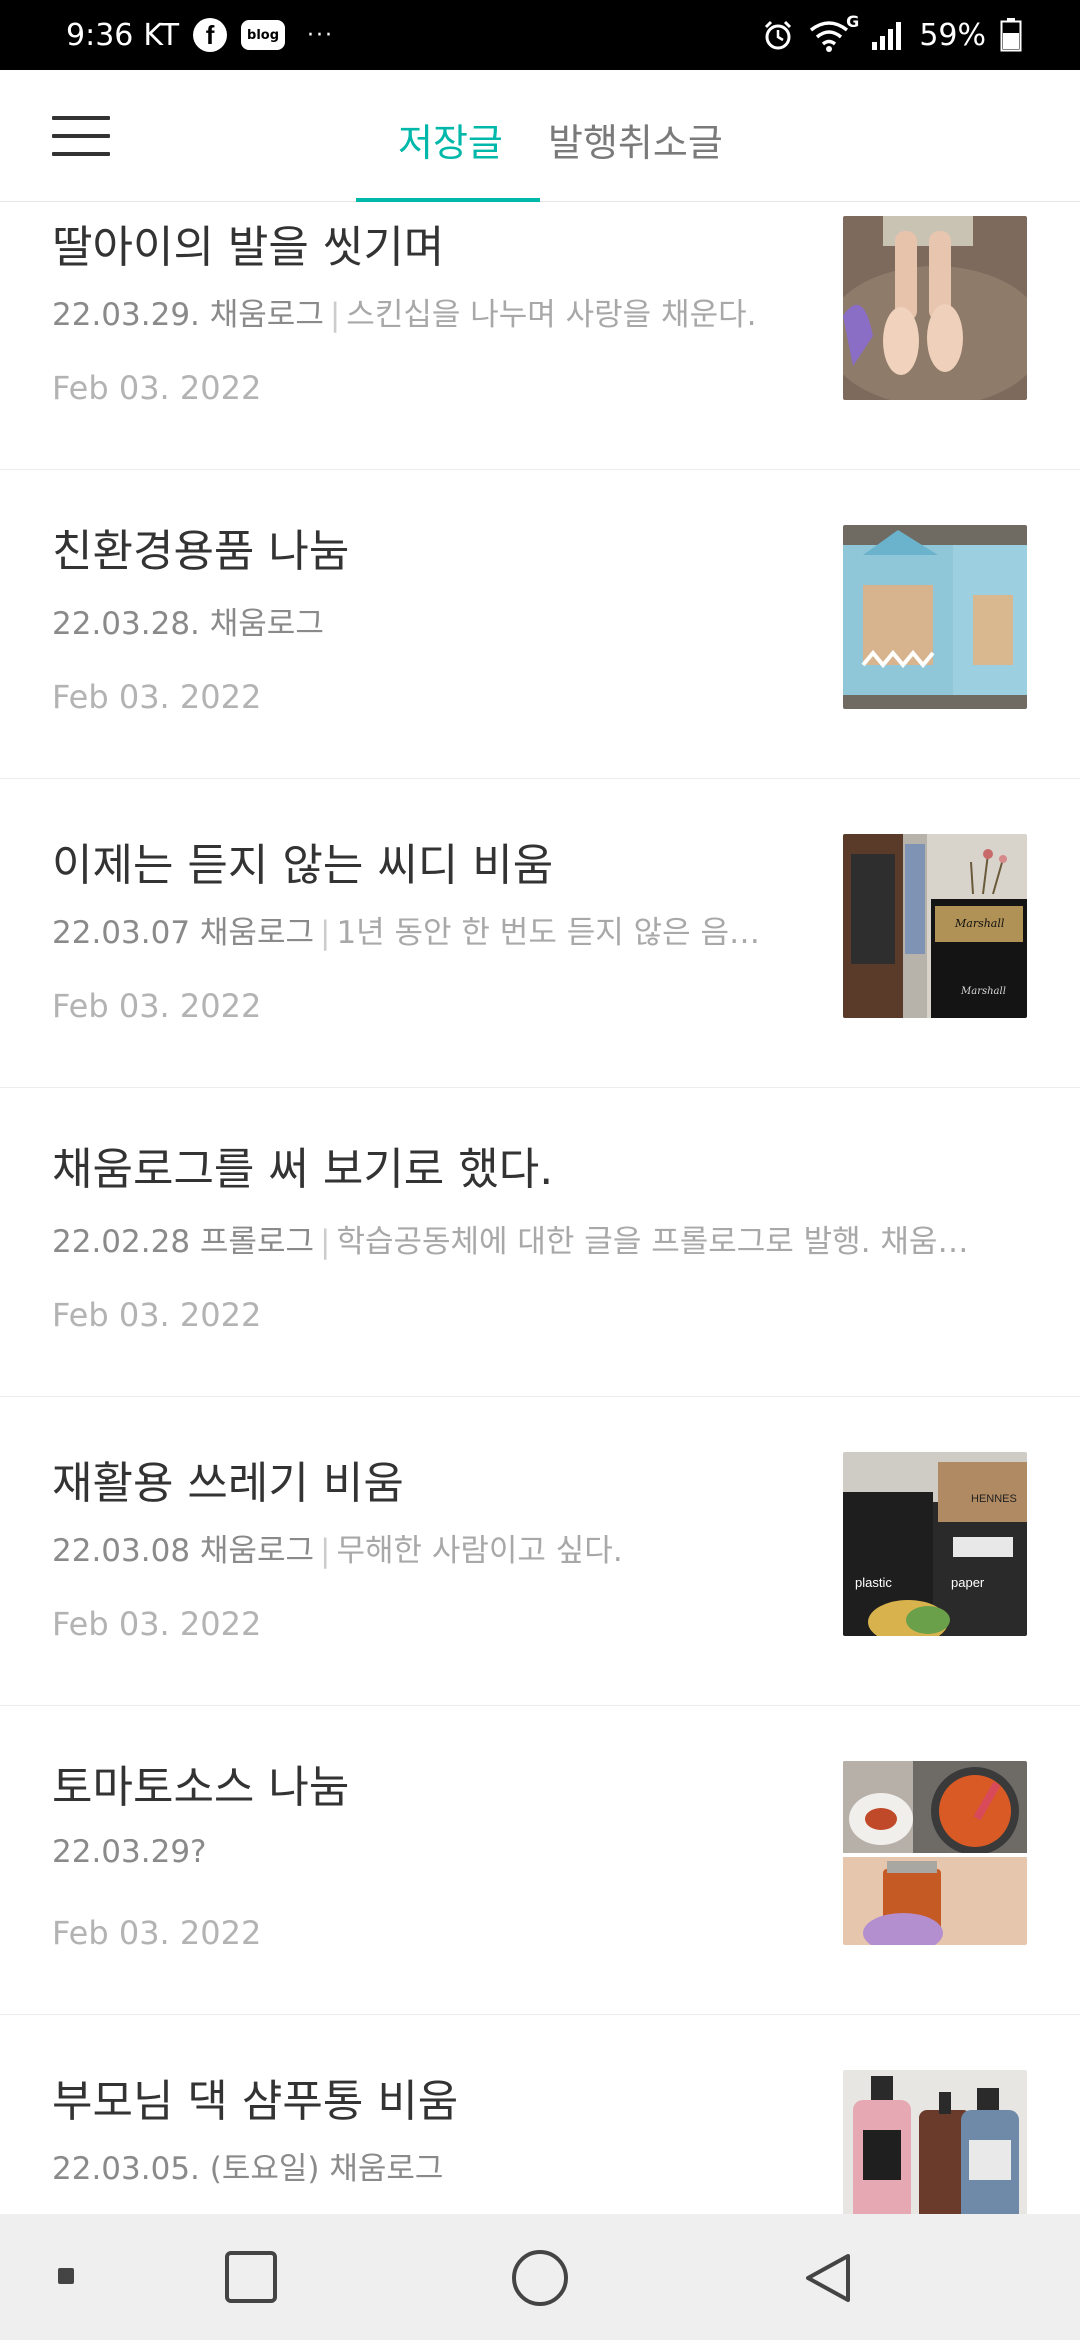 The image size is (1080, 2340). I want to click on network-type-label: G, so click(853, 21).